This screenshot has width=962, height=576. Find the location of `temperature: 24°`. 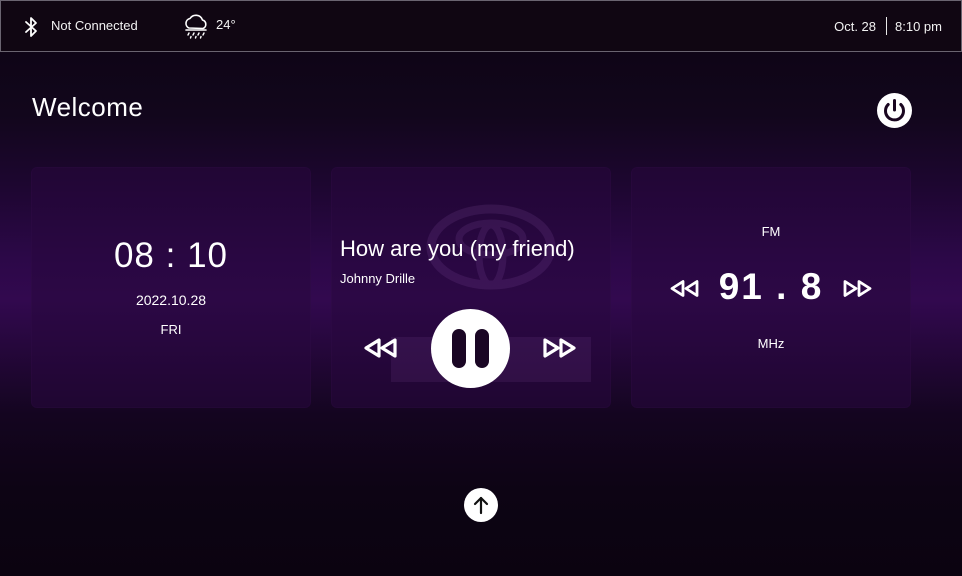

temperature: 24° is located at coordinates (226, 24).